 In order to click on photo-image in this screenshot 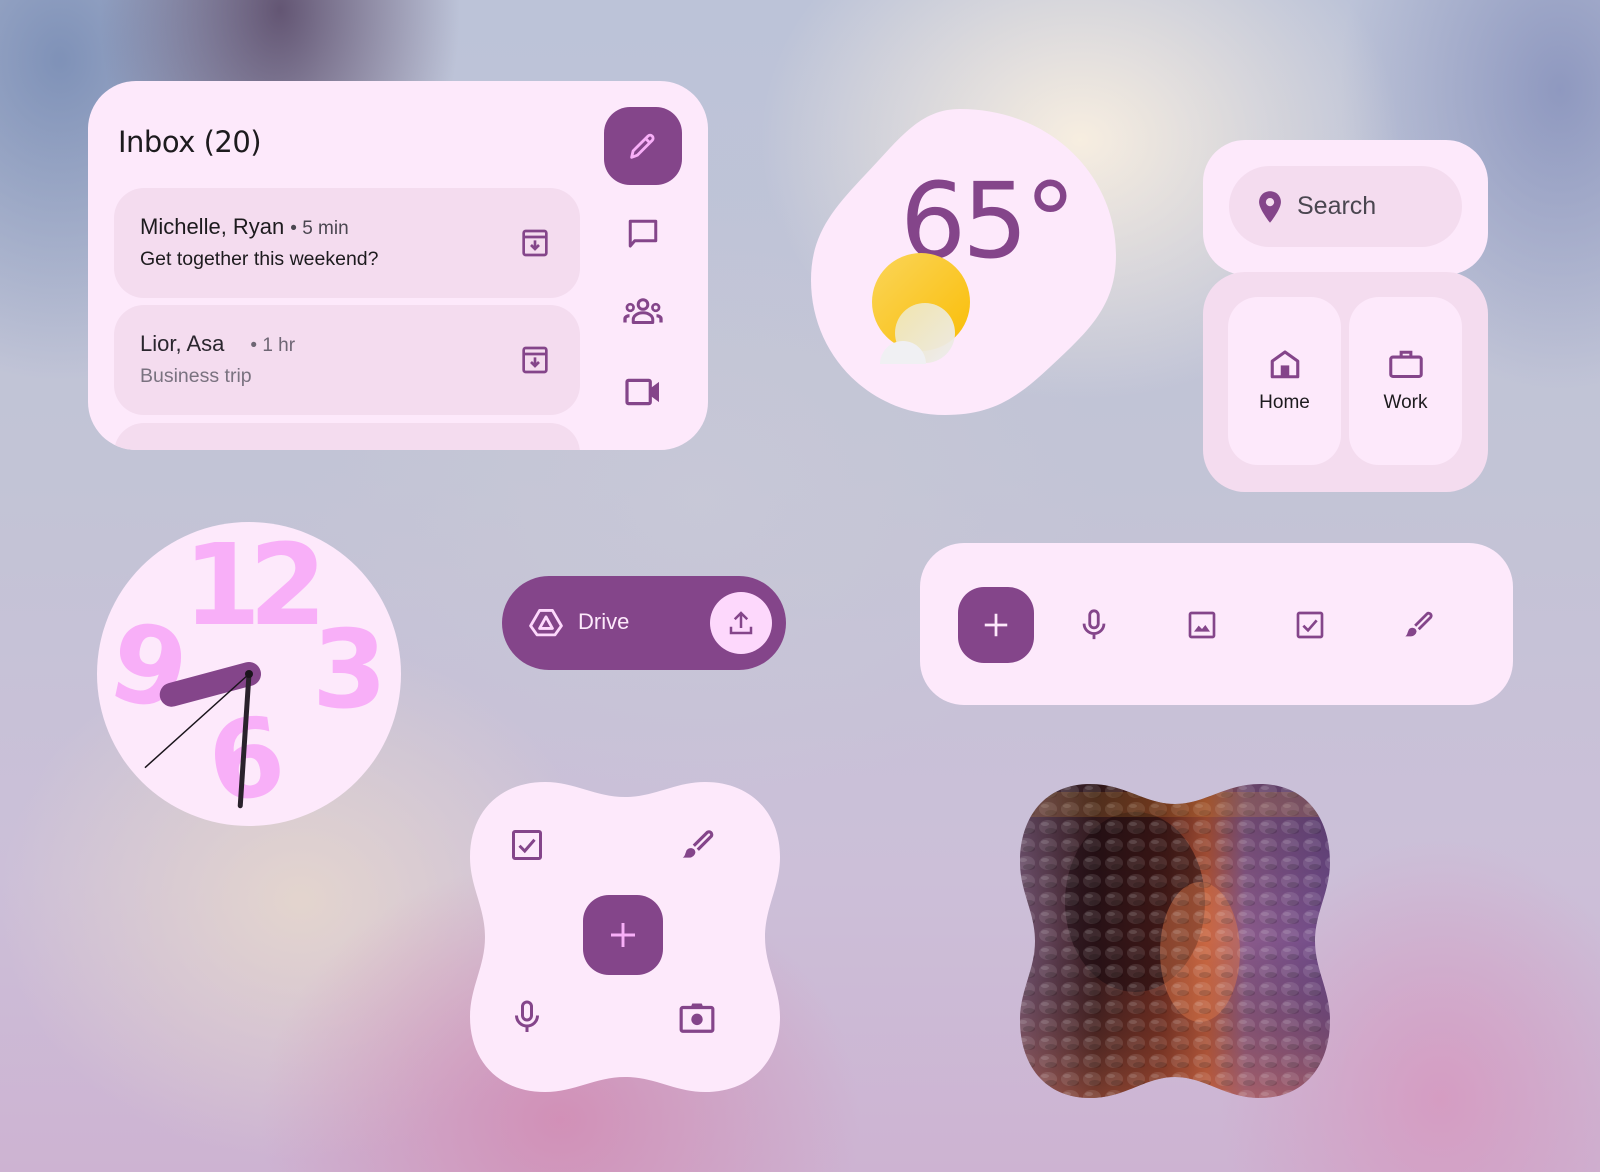, I will do `click(1175, 941)`.